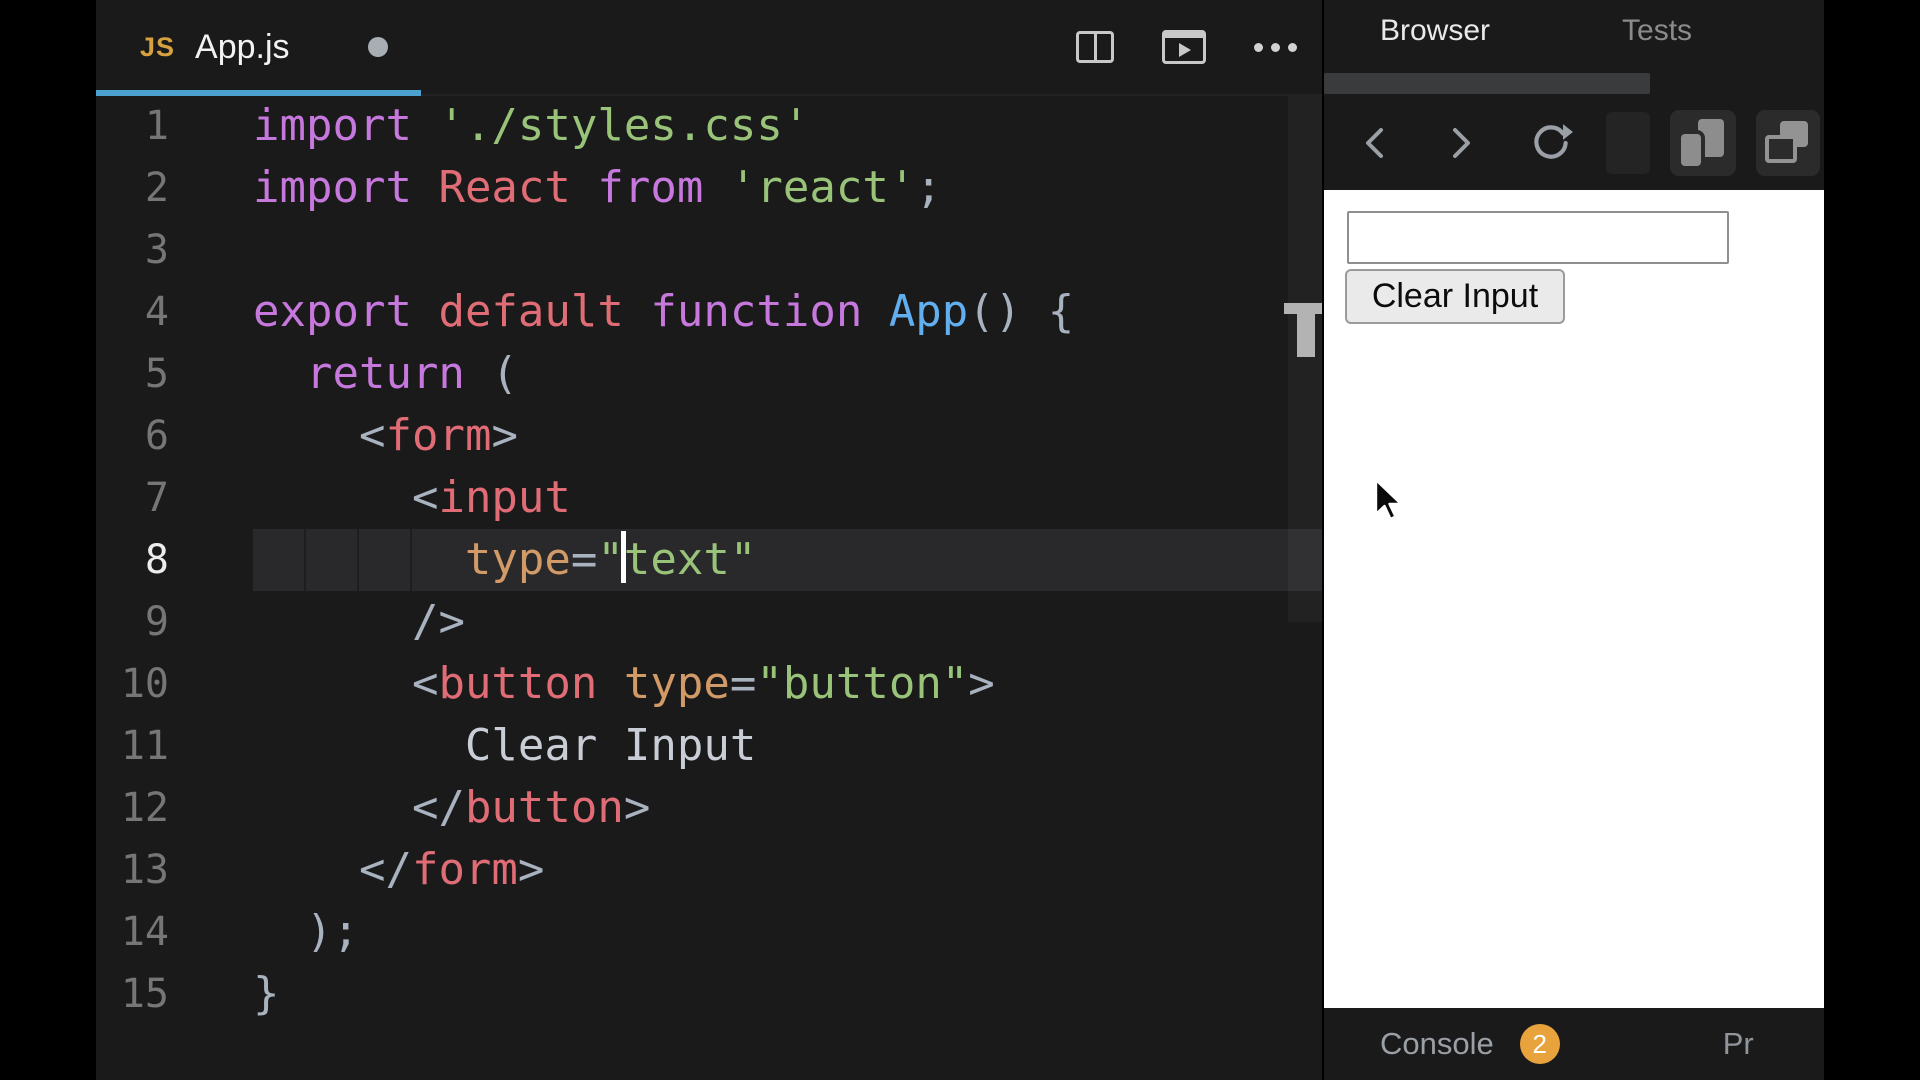  Describe the element at coordinates (156, 436) in the screenshot. I see `line-number: 6` at that location.